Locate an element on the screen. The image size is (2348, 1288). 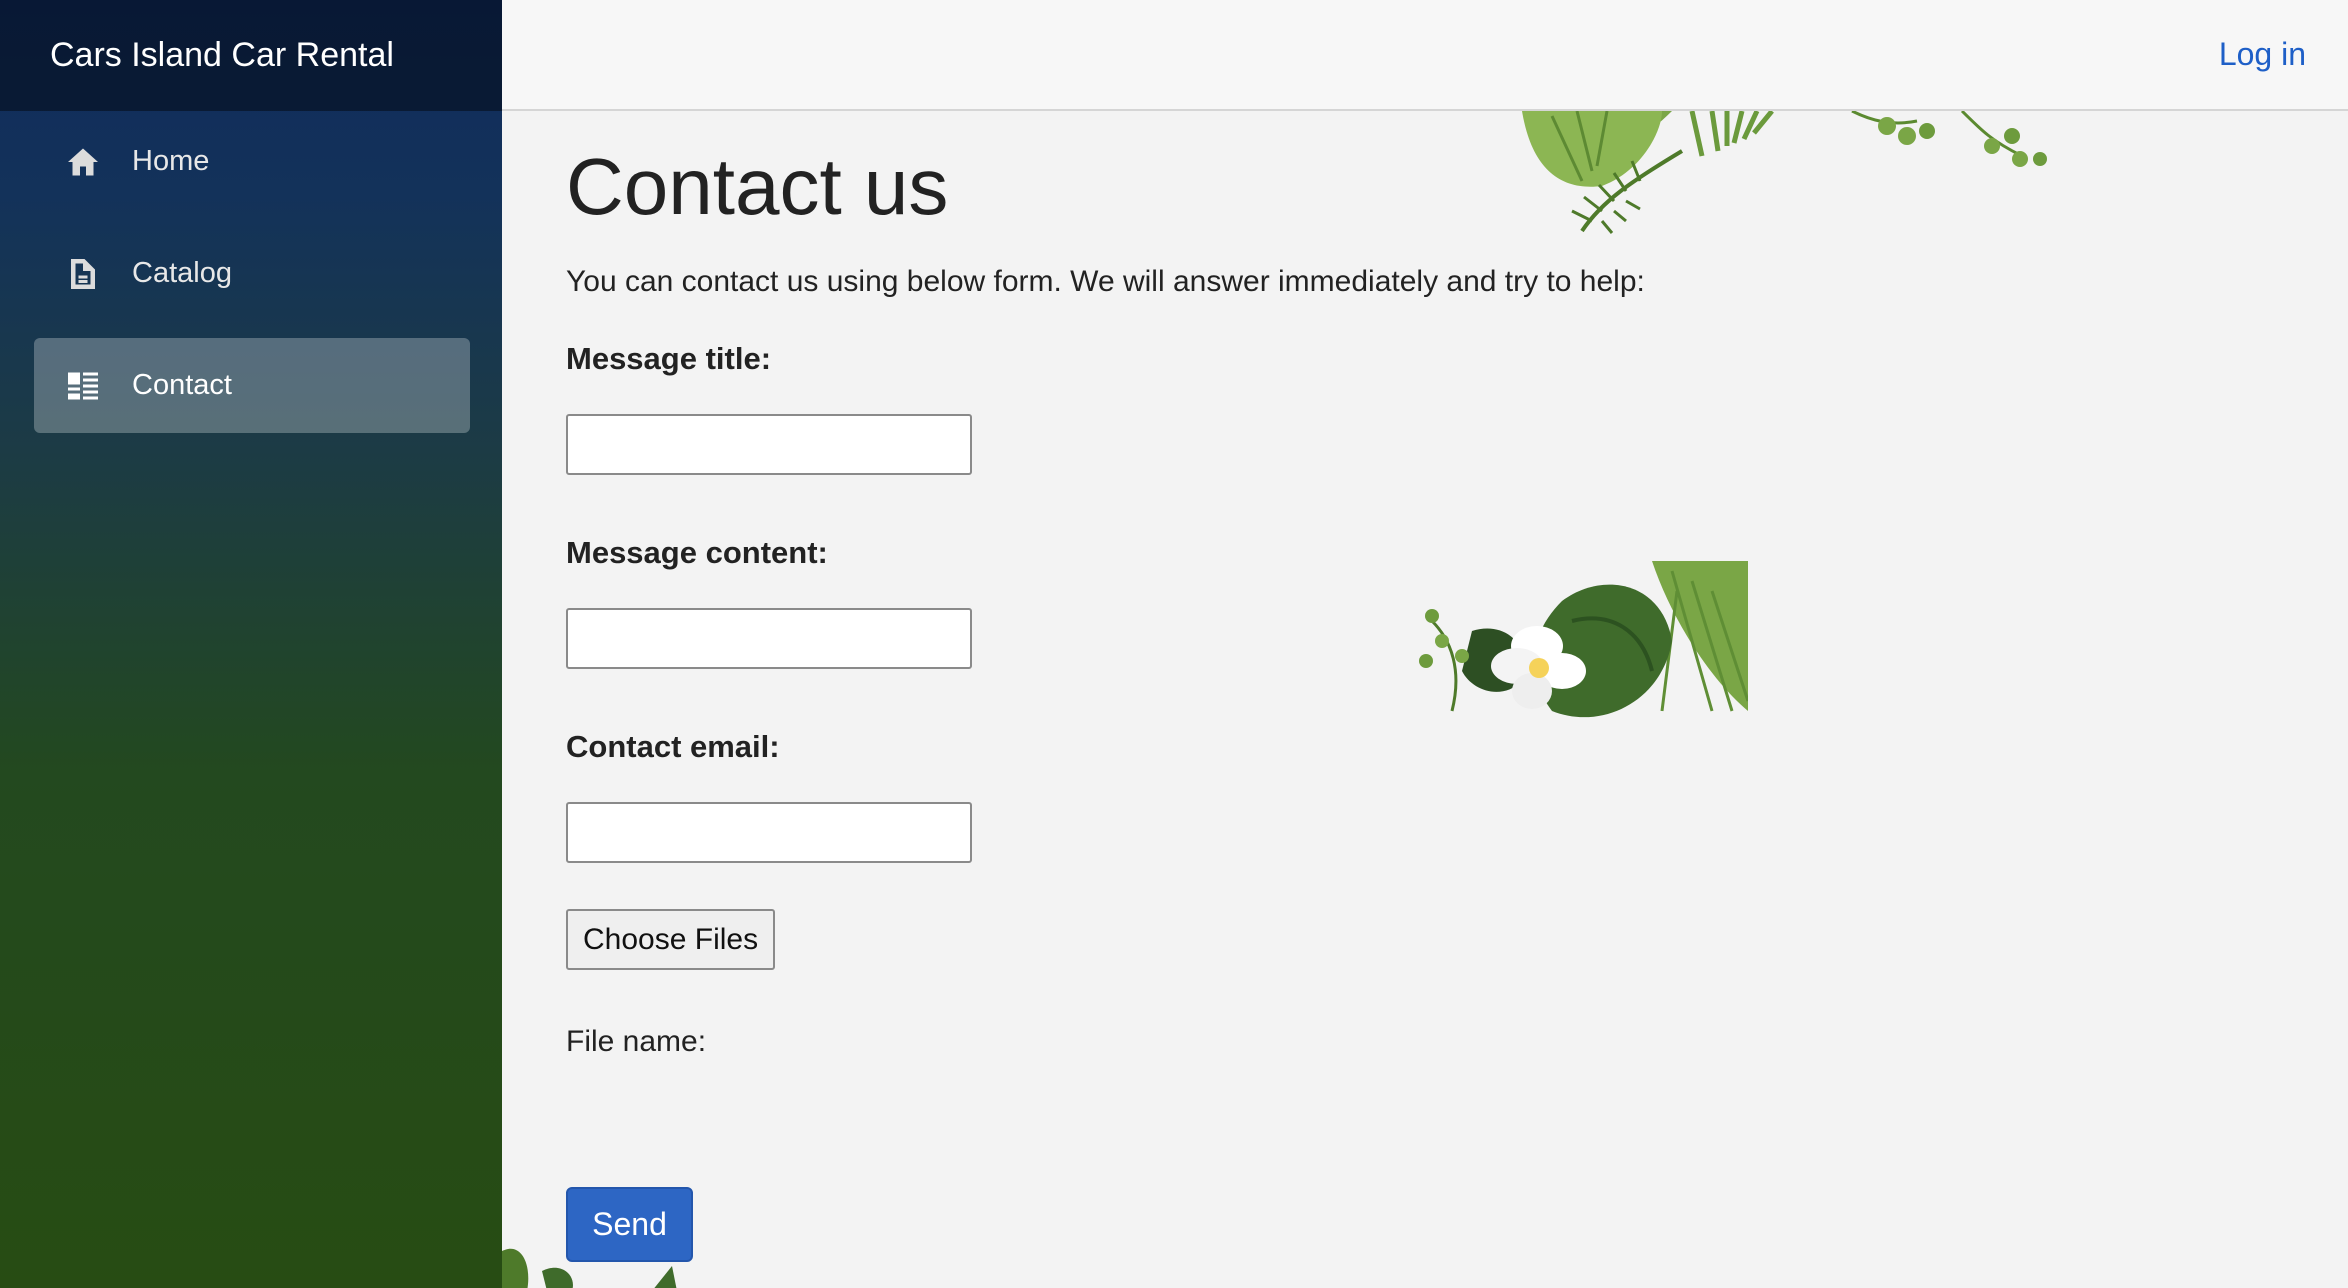
login-link: Log in is located at coordinates (2262, 54).